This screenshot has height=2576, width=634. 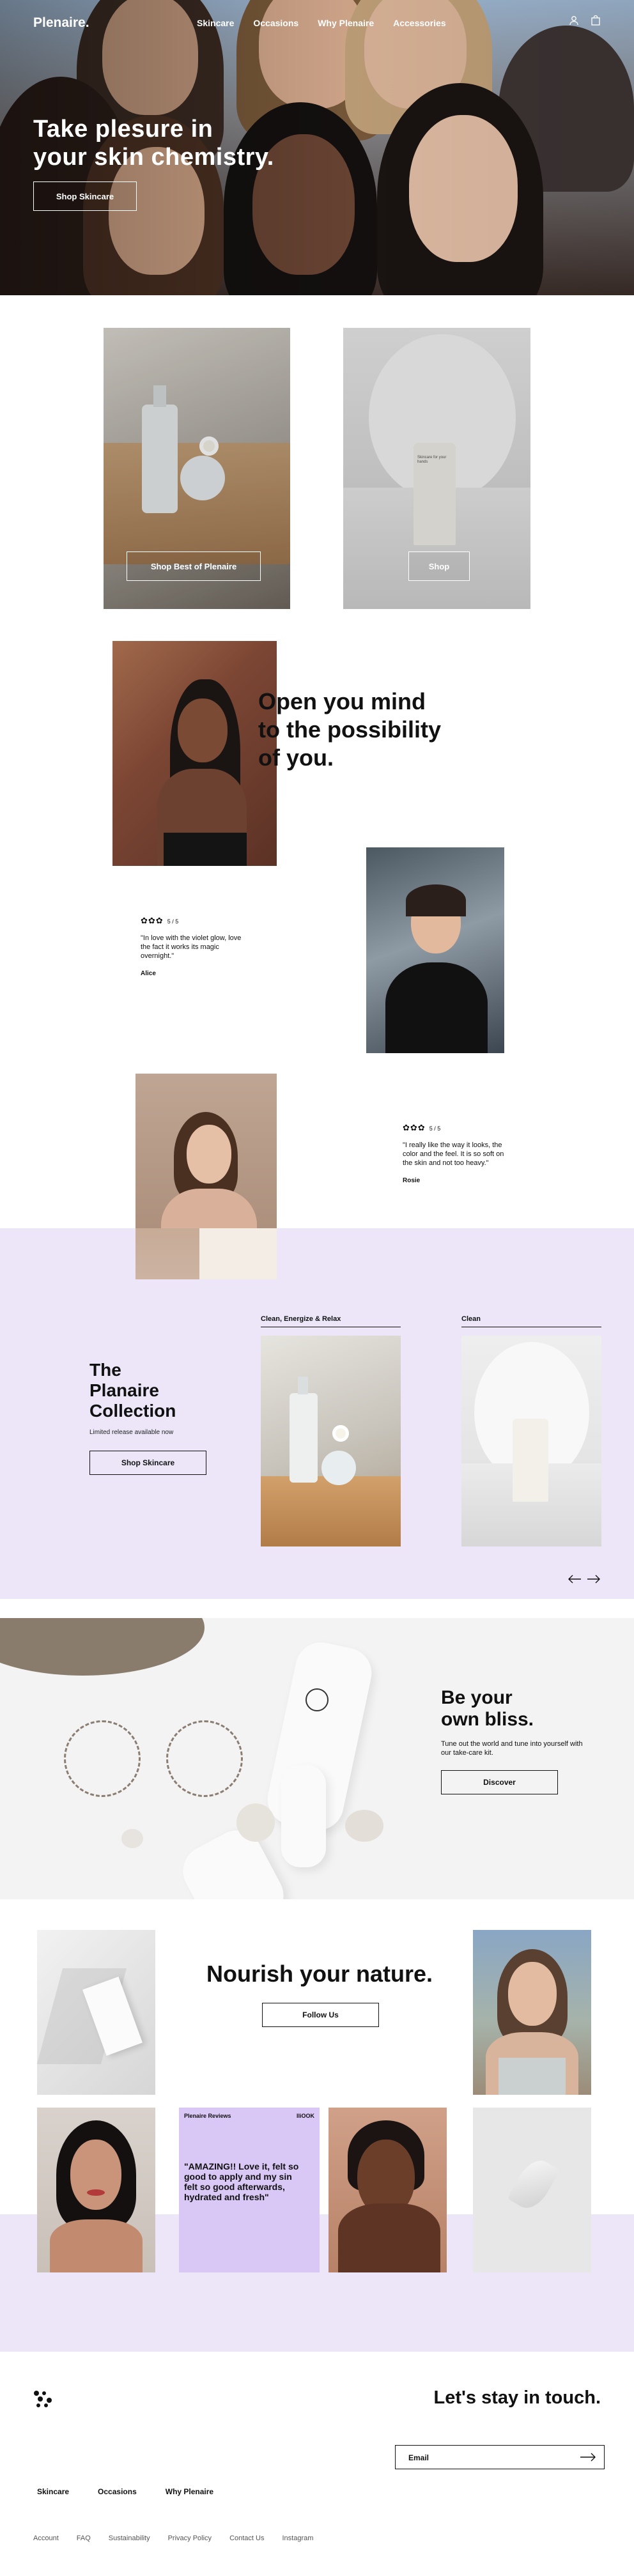 I want to click on portrait-hair, so click(x=436, y=900).